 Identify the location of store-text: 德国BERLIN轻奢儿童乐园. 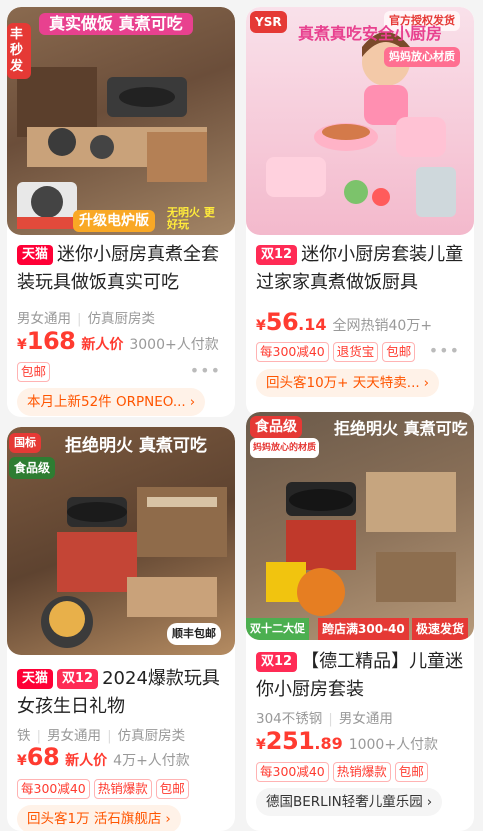
(344, 802).